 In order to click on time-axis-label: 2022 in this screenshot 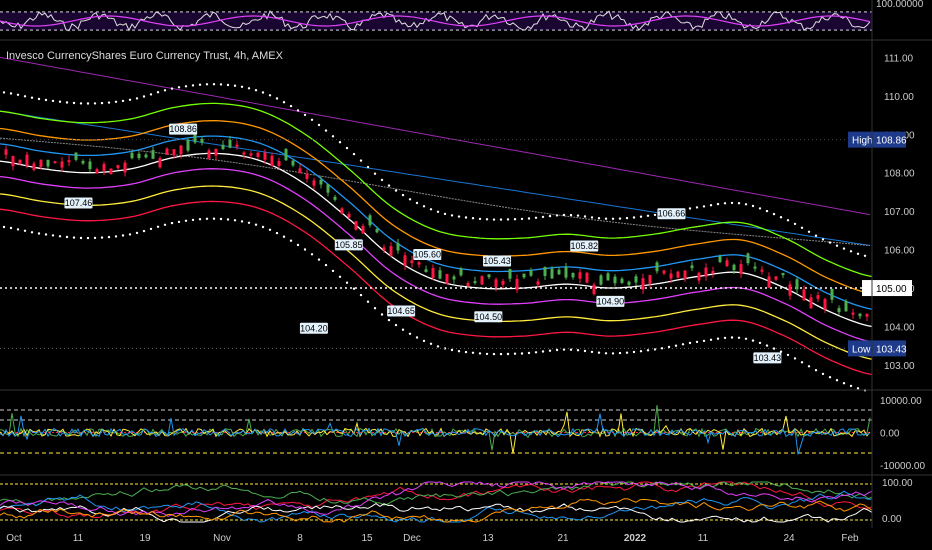, I will do `click(635, 538)`.